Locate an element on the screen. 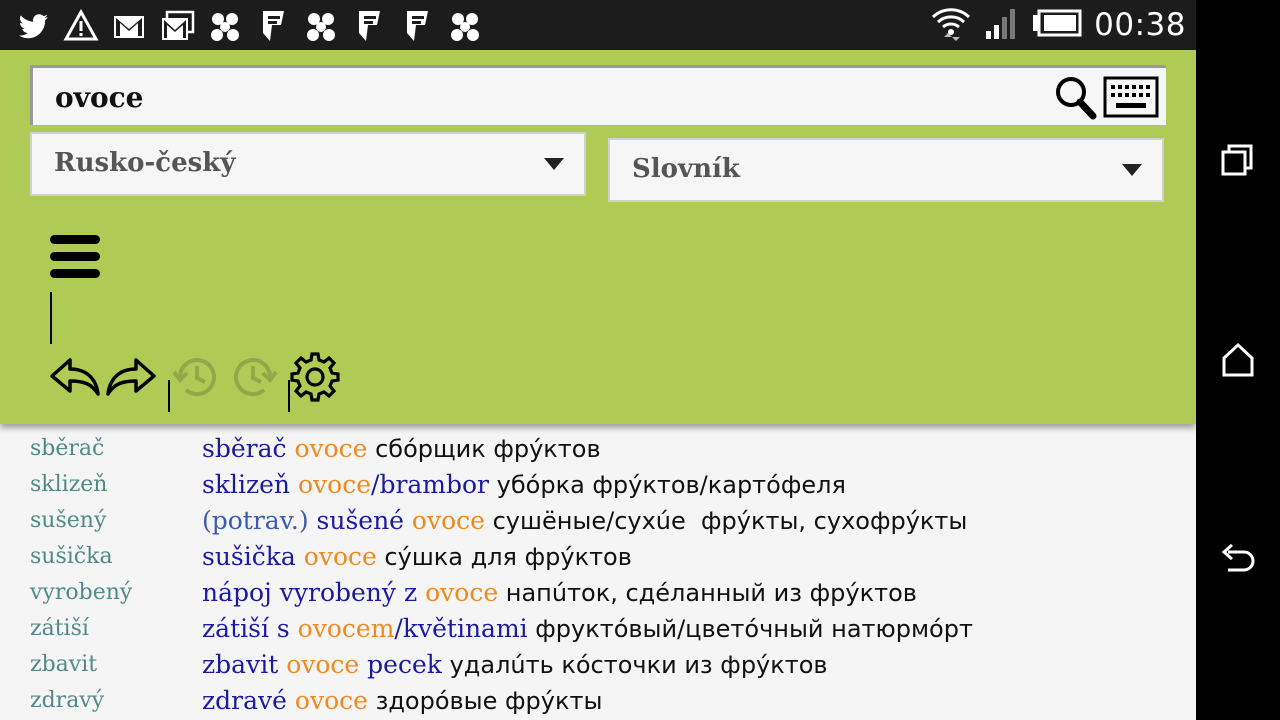  czech-phrase: zbavit is located at coordinates (244, 664).